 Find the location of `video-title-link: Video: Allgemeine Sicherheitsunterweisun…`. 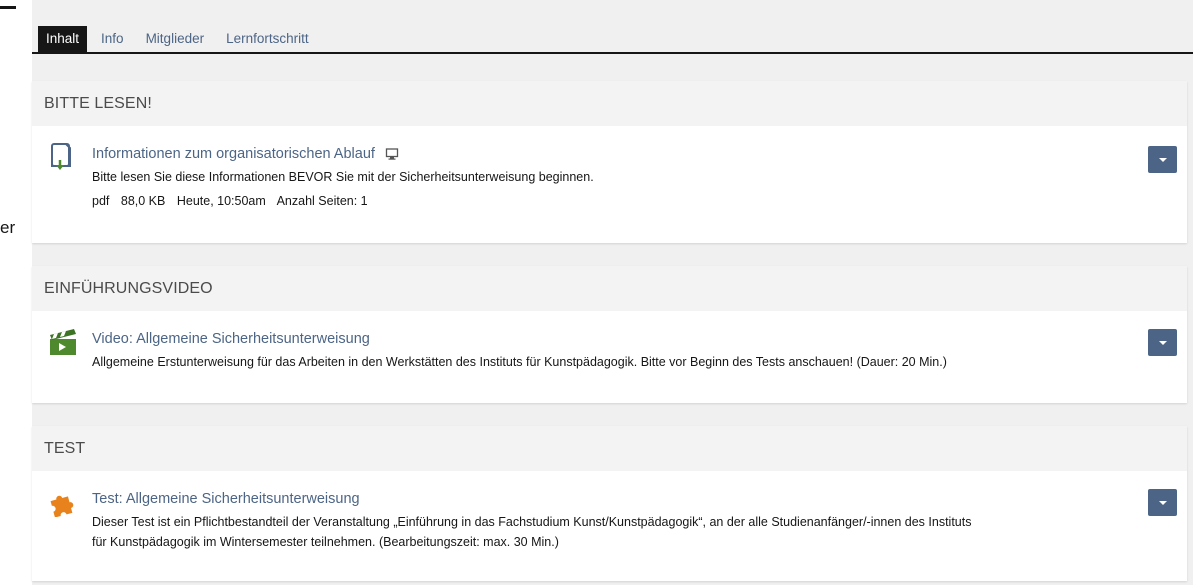

video-title-link: Video: Allgemeine Sicherheitsunterweisun… is located at coordinates (231, 339).